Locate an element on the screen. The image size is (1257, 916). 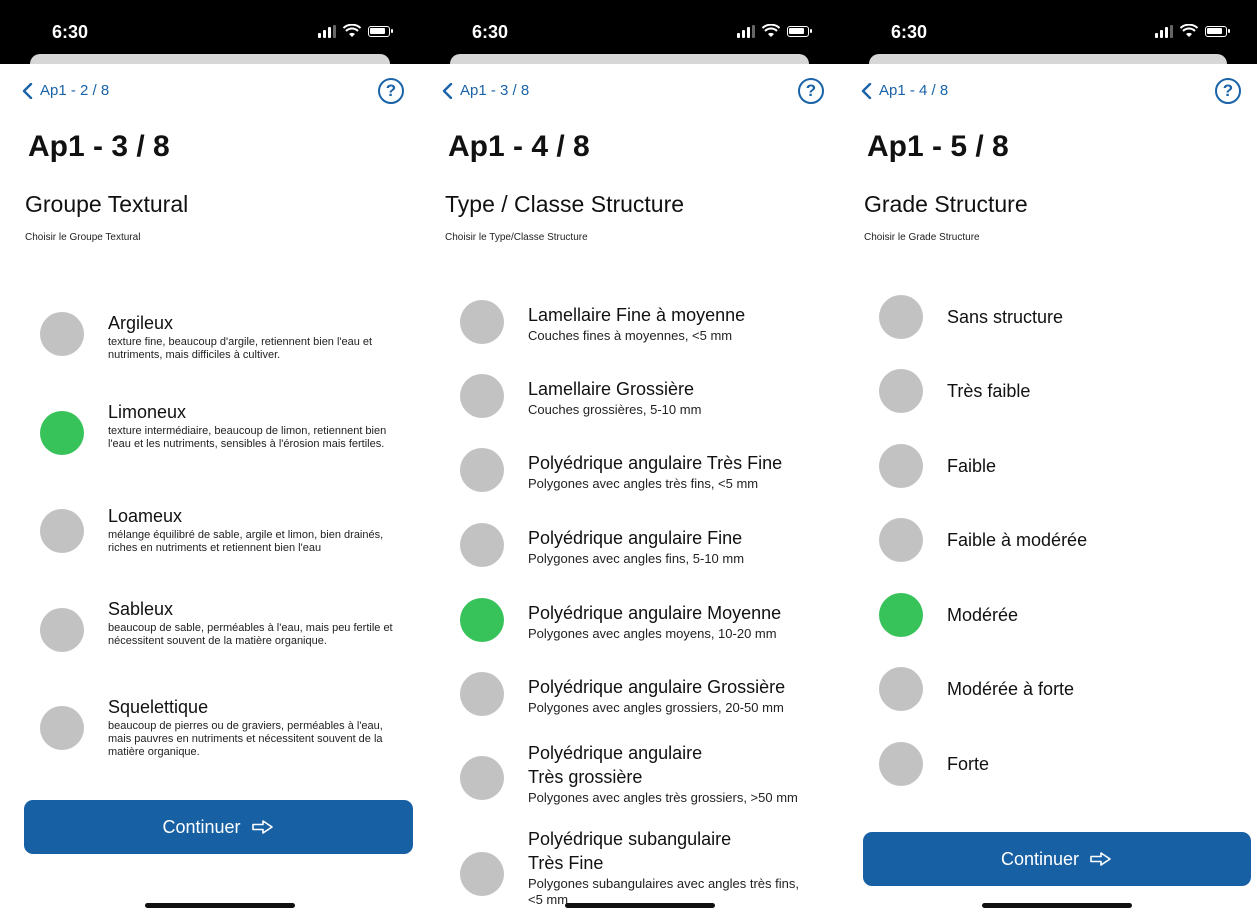
option-title: Lamellaire Fine à moyenne is located at coordinates (637, 315).